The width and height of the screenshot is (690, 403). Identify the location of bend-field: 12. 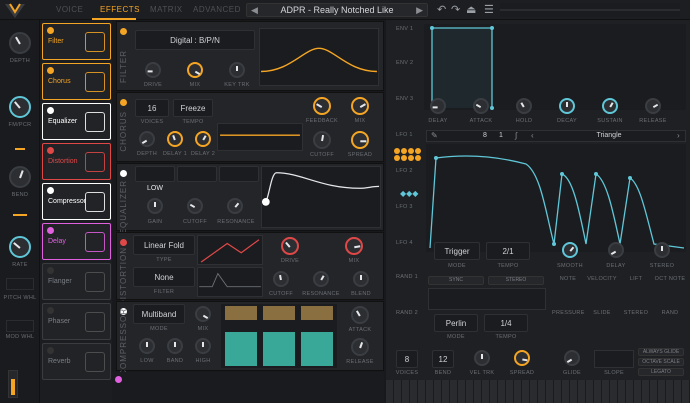
(443, 359).